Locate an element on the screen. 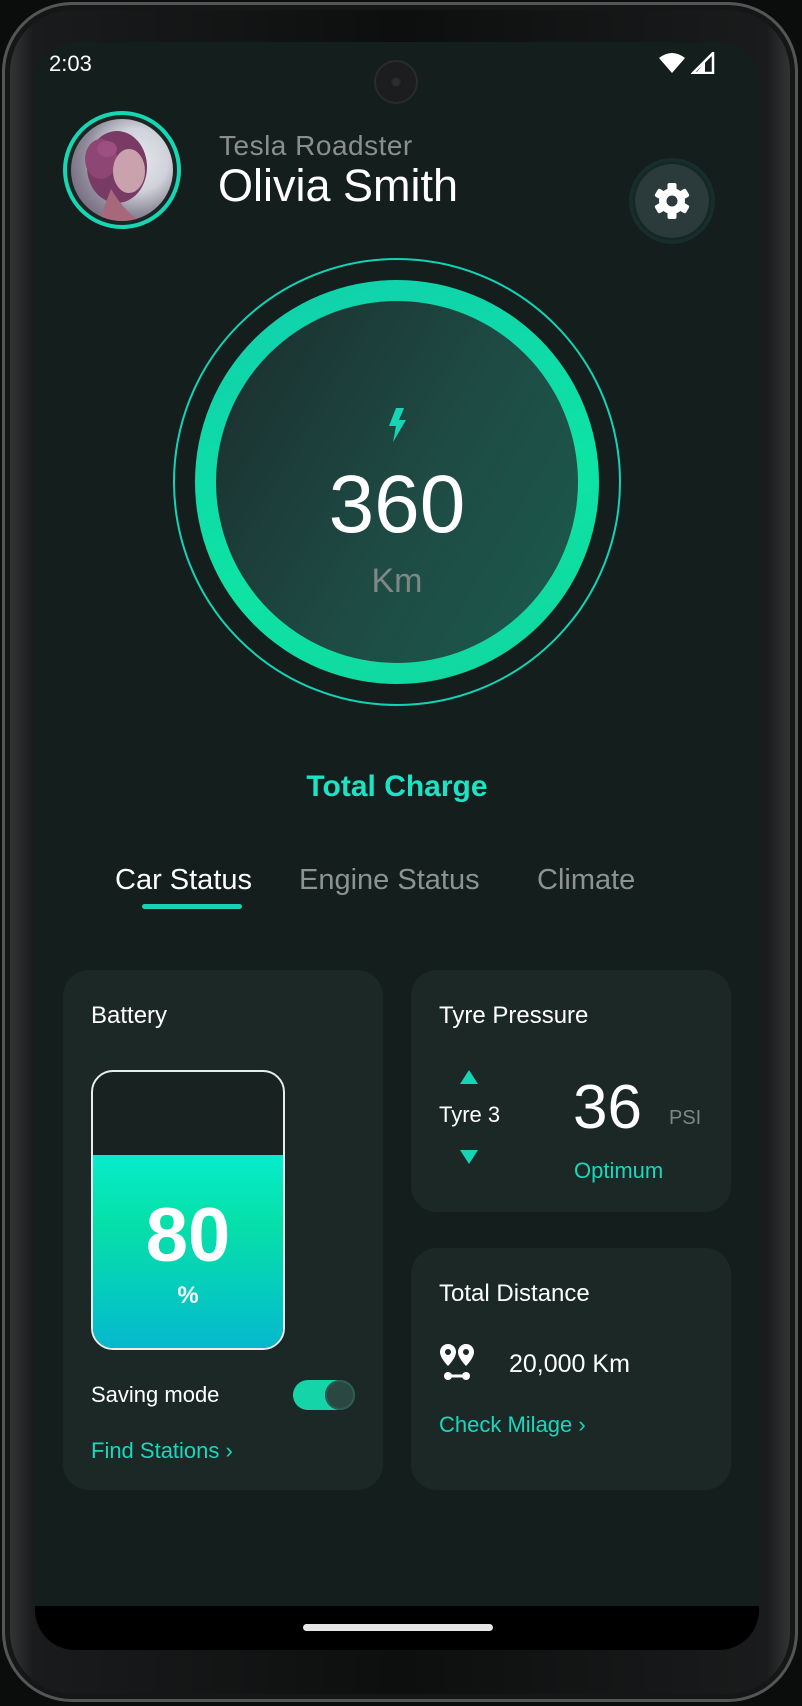  battery-percent-sign: % is located at coordinates (188, 1295).